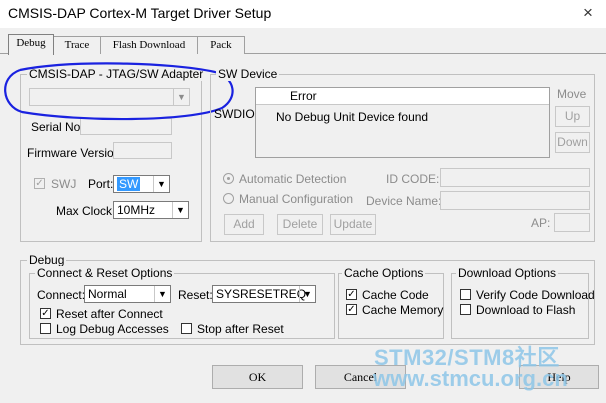  I want to click on port-label: Port:, so click(101, 184).